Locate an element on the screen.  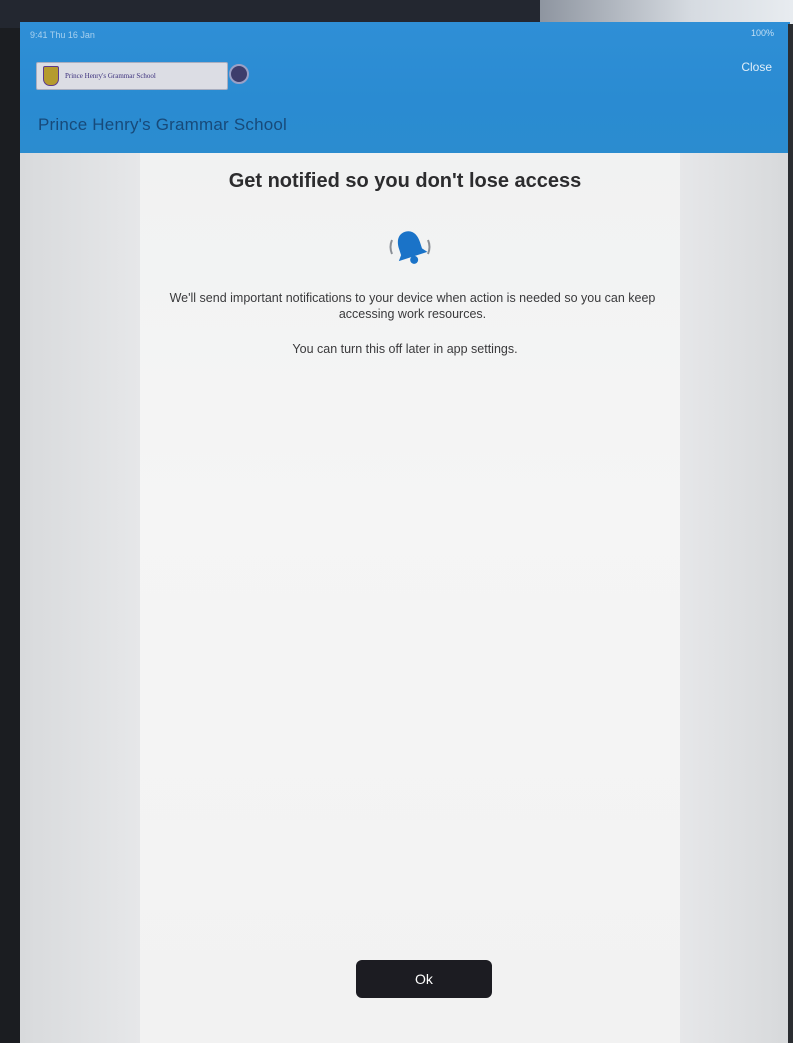
background-left is located at coordinates (80, 598).